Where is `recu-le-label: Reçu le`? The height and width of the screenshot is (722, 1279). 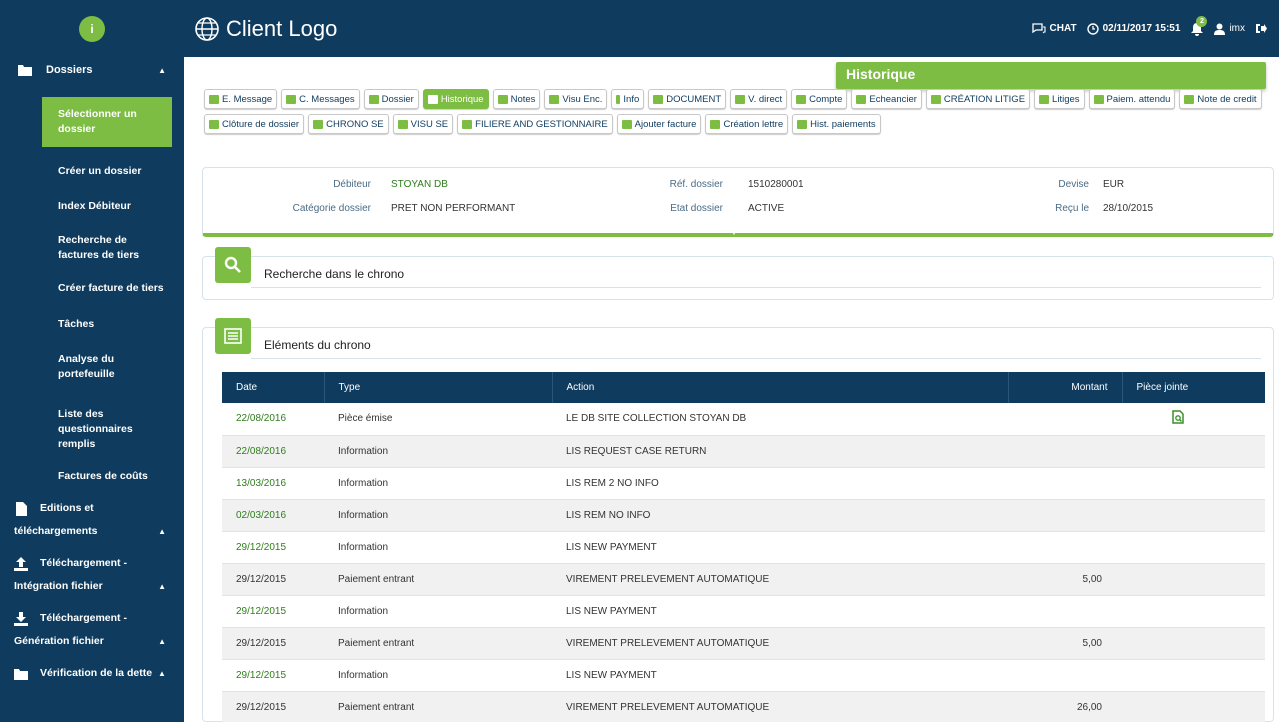 recu-le-label: Reçu le is located at coordinates (1072, 208).